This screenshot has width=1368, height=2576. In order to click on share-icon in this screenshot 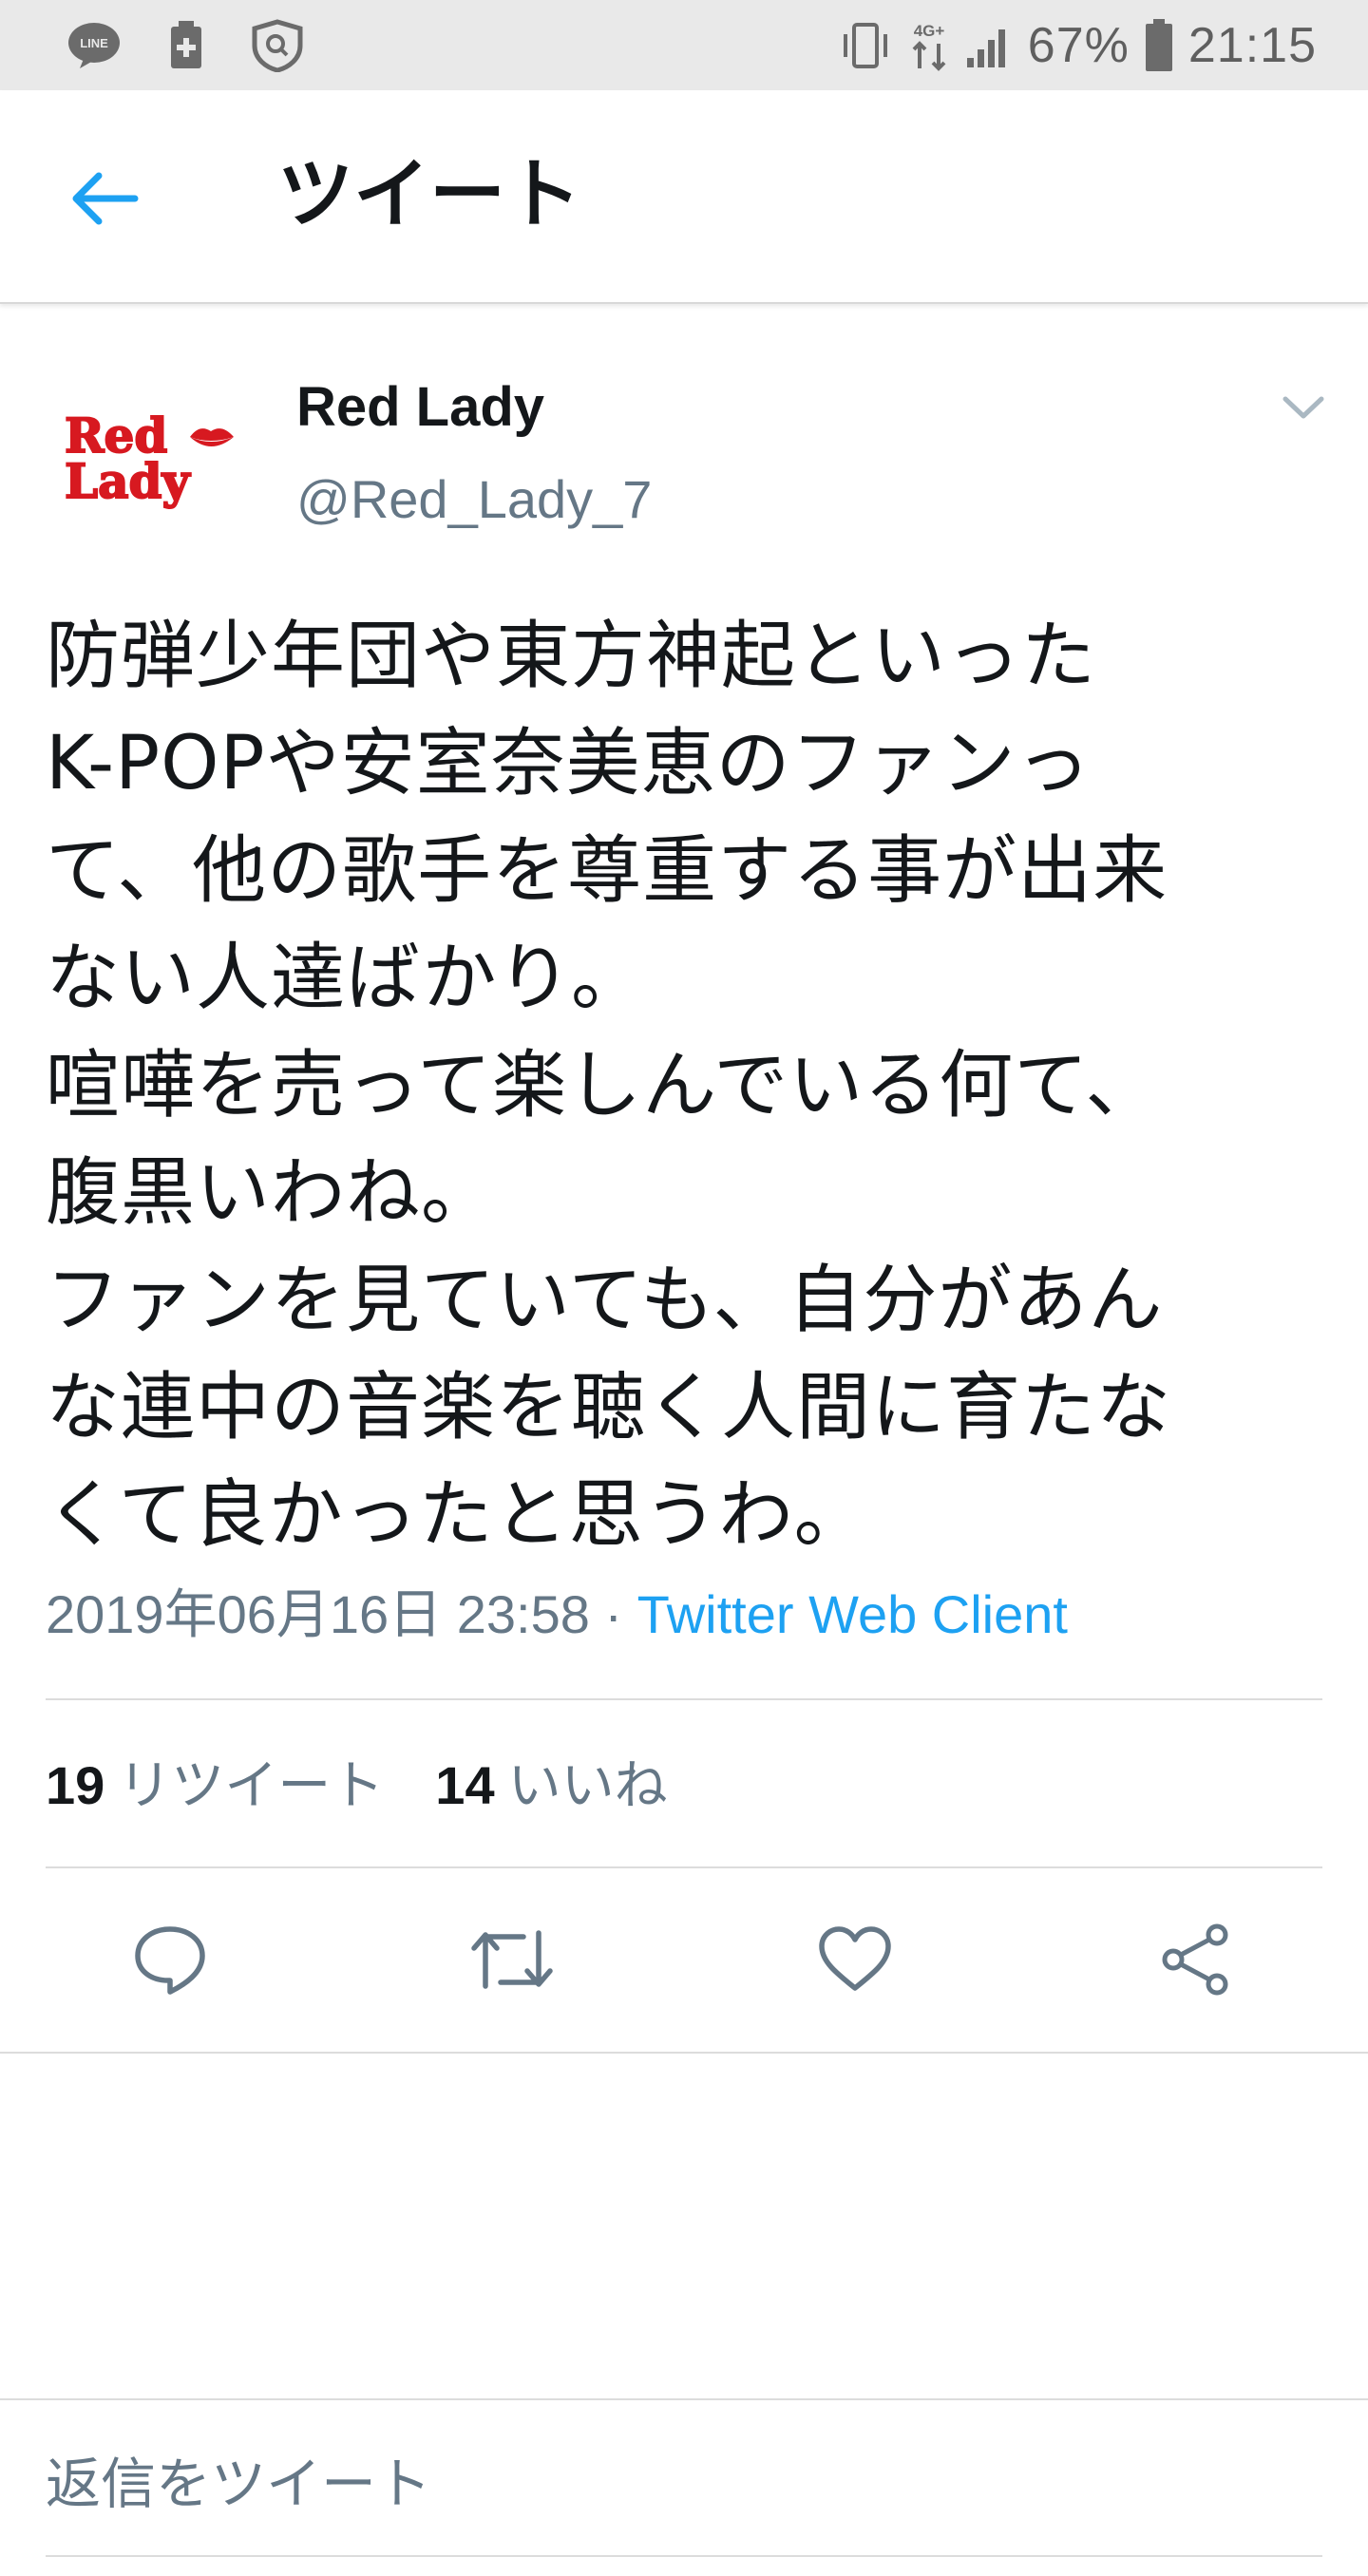, I will do `click(1195, 1959)`.